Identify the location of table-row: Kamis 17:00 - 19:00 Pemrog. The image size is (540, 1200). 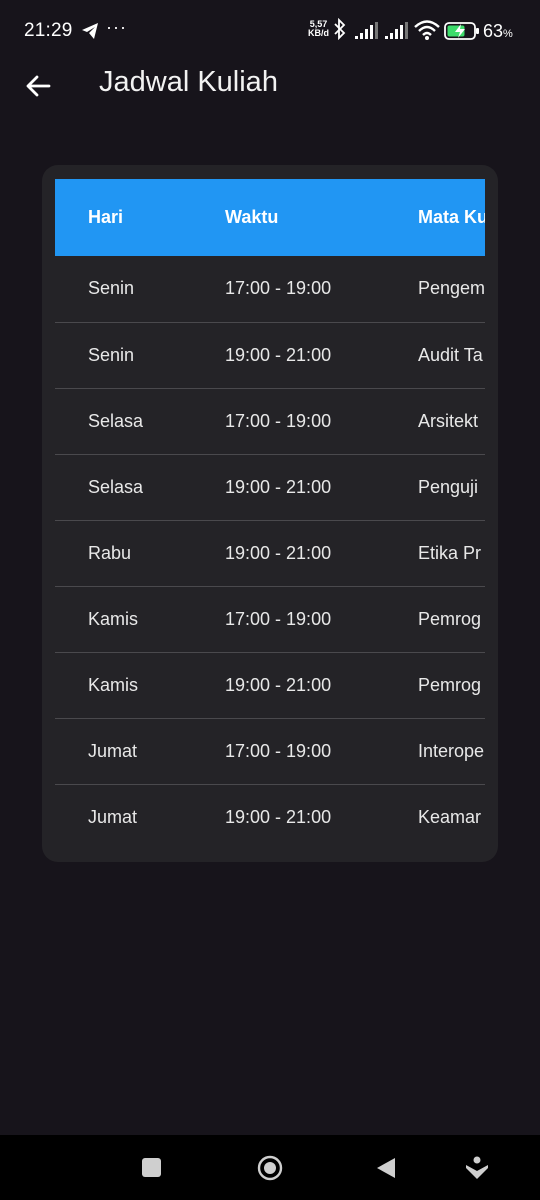
(270, 619).